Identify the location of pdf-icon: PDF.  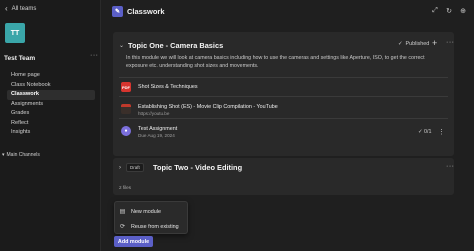
(126, 87).